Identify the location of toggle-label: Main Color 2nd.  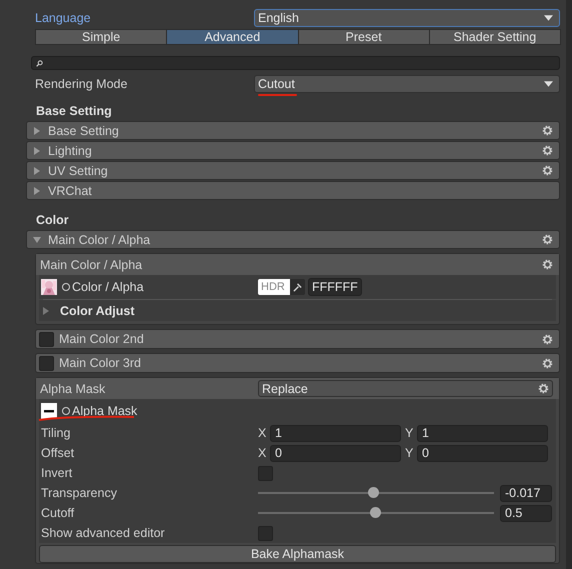
(102, 339).